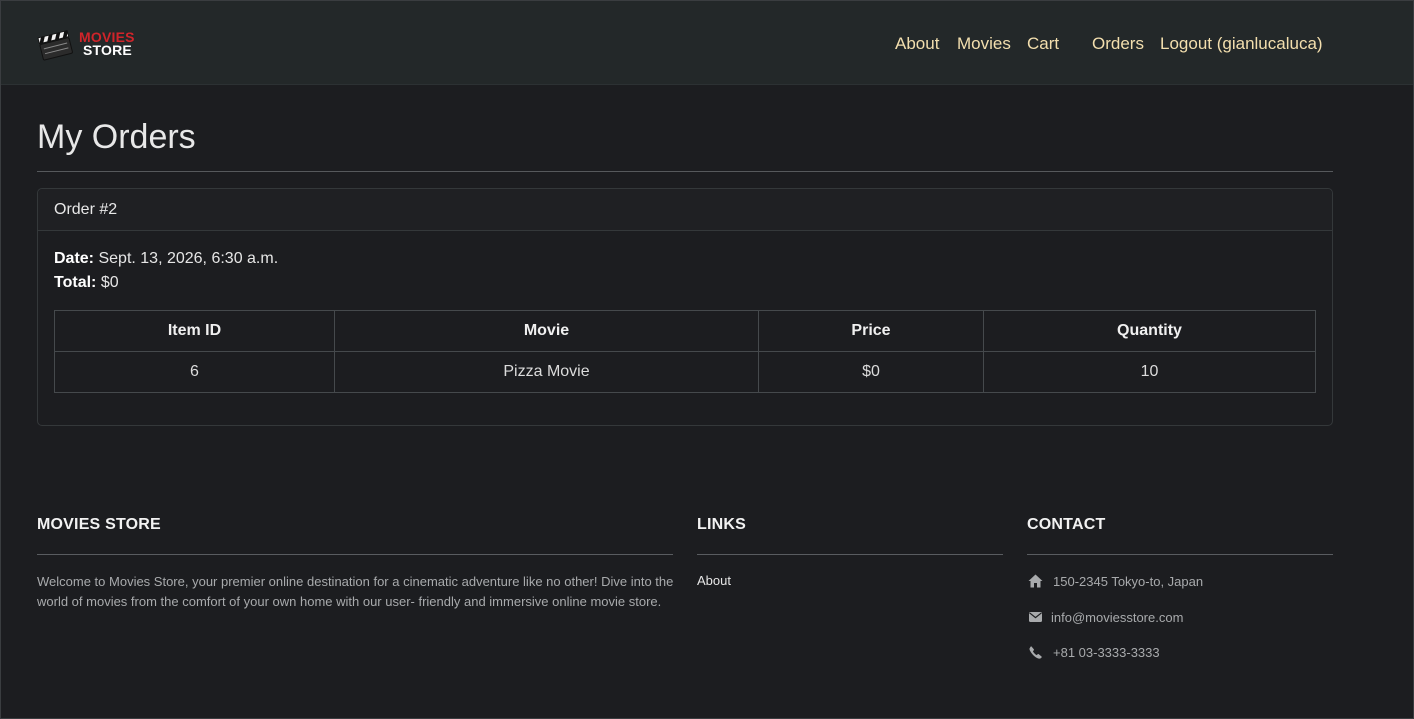  What do you see at coordinates (166, 283) in the screenshot?
I see `order-total: Total: $0` at bounding box center [166, 283].